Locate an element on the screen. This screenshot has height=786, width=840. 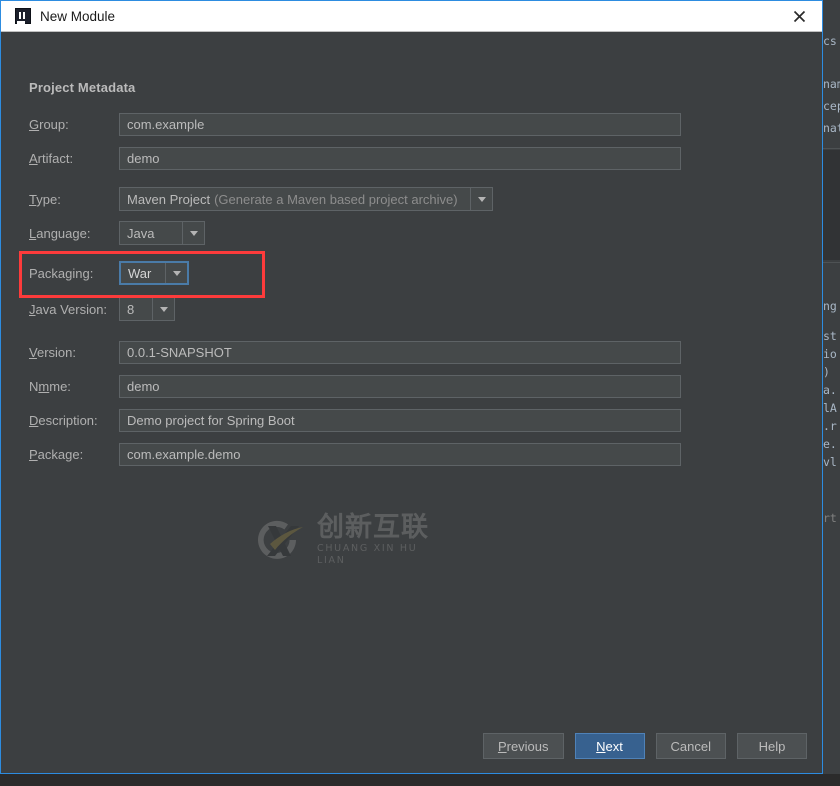
label-java-version: Java Version: is located at coordinates (68, 309).